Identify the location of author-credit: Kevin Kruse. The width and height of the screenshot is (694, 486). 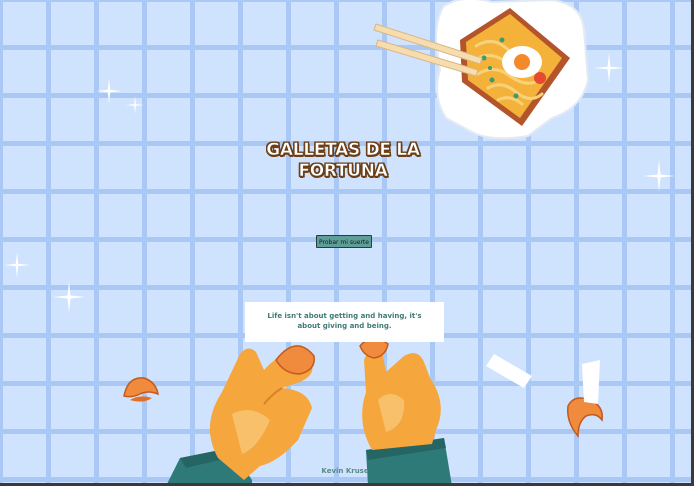
(345, 471).